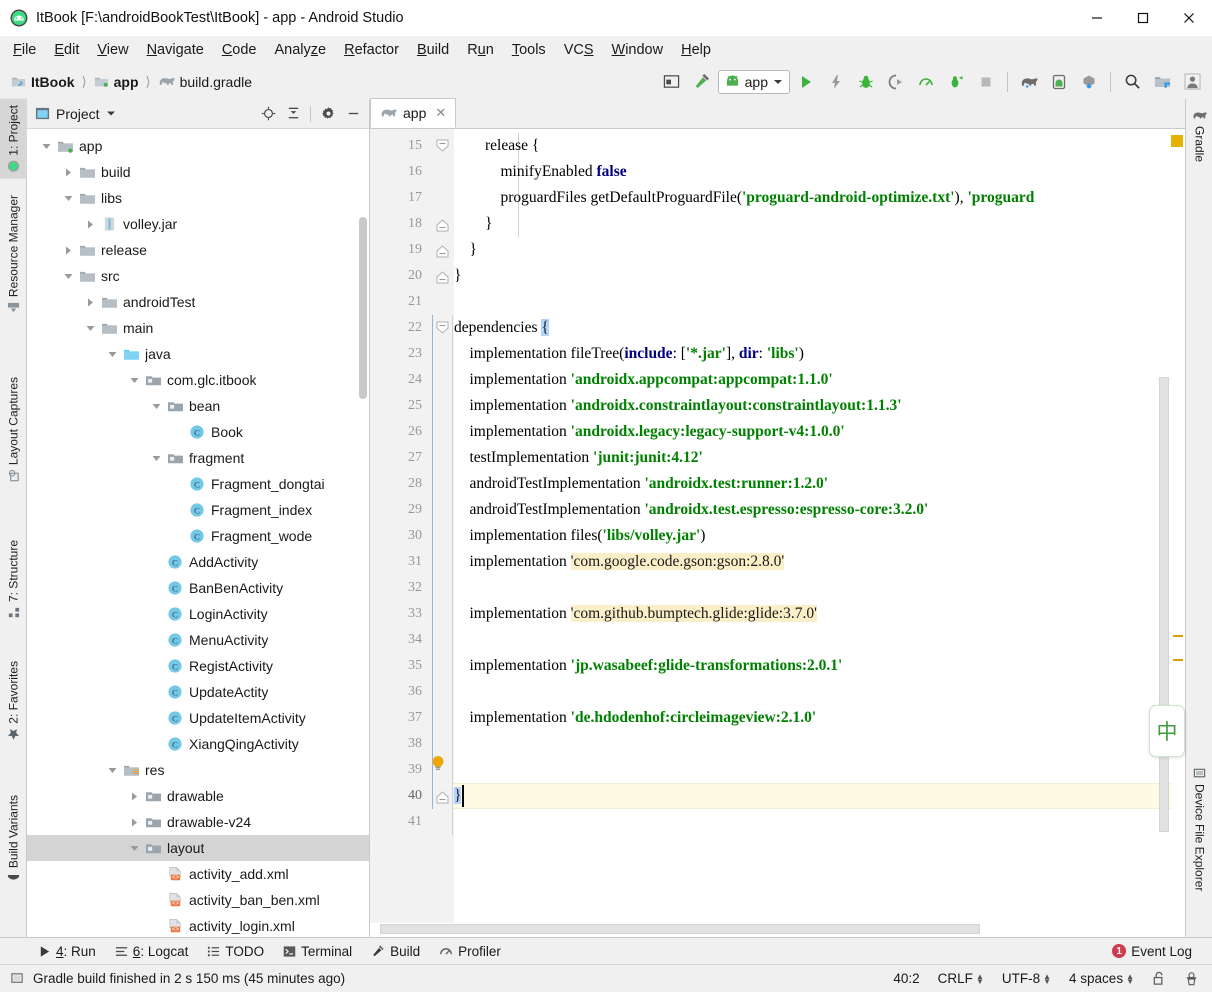 The height and width of the screenshot is (992, 1212). What do you see at coordinates (353, 114) in the screenshot?
I see `hide-icon` at bounding box center [353, 114].